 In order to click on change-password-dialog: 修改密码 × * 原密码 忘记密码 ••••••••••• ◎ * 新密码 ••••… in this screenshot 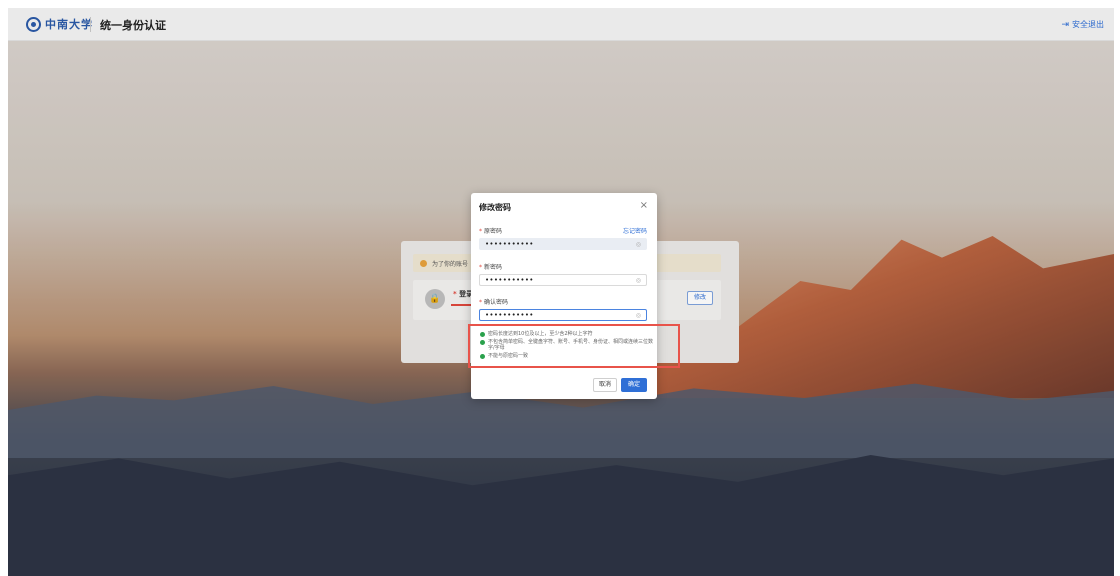, I will do `click(564, 296)`.